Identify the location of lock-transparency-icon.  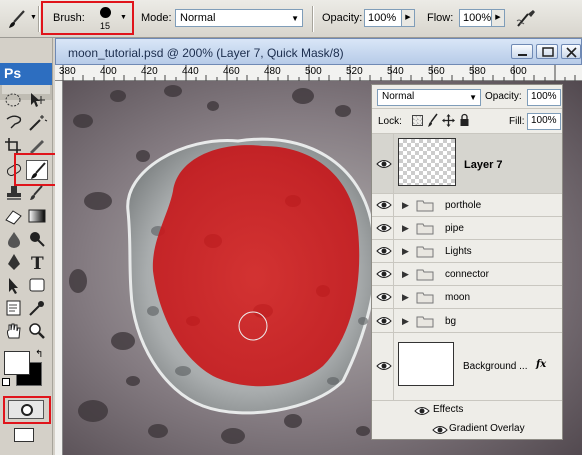
(417, 120).